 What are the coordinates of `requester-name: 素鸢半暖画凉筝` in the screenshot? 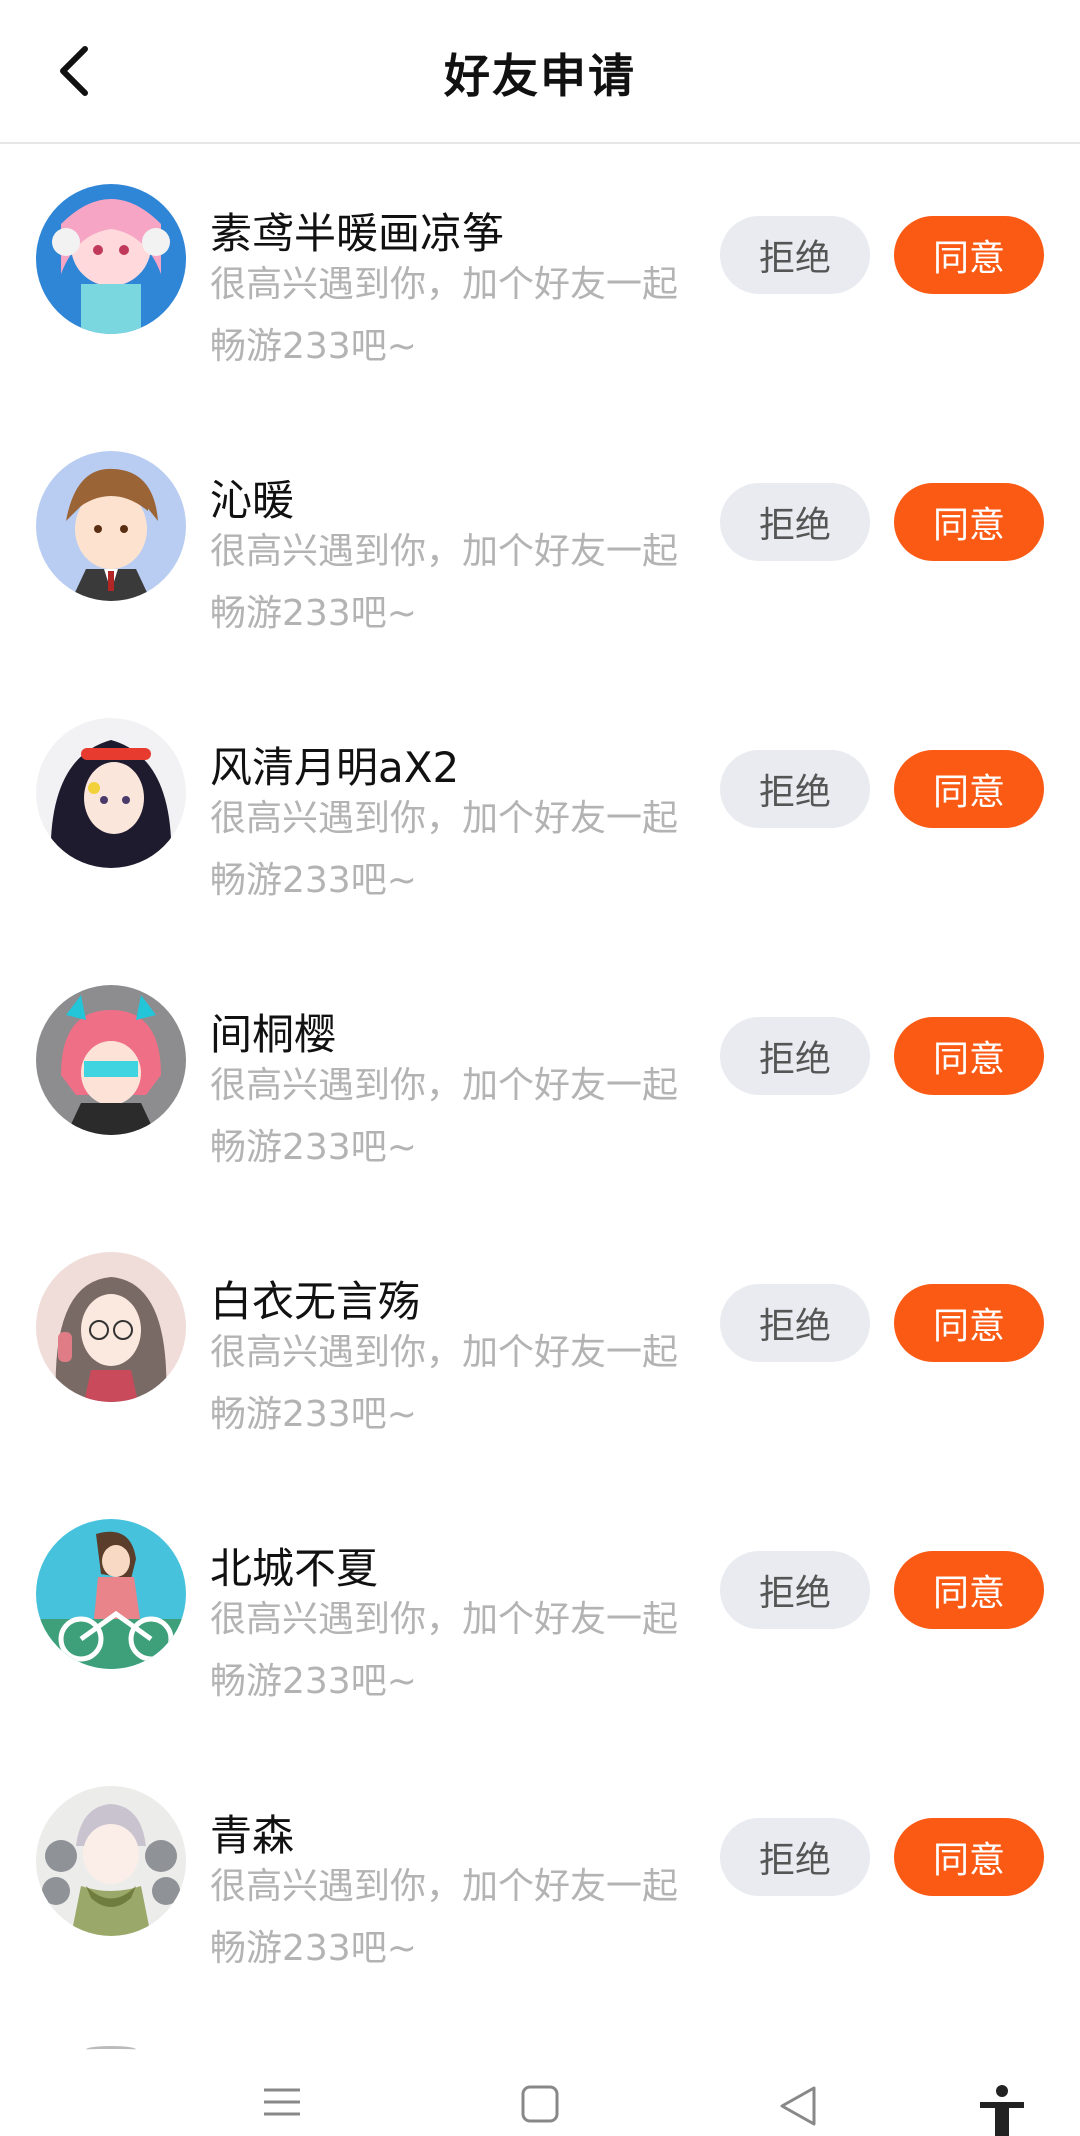 It's located at (357, 233).